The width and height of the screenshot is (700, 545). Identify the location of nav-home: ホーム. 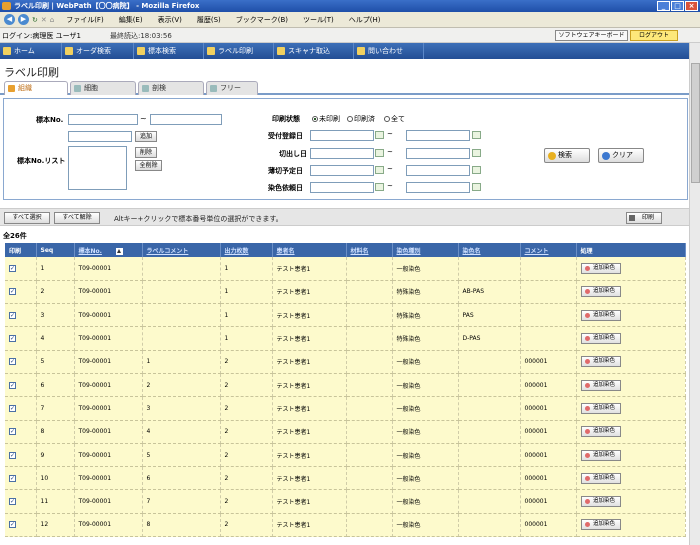
(31, 51).